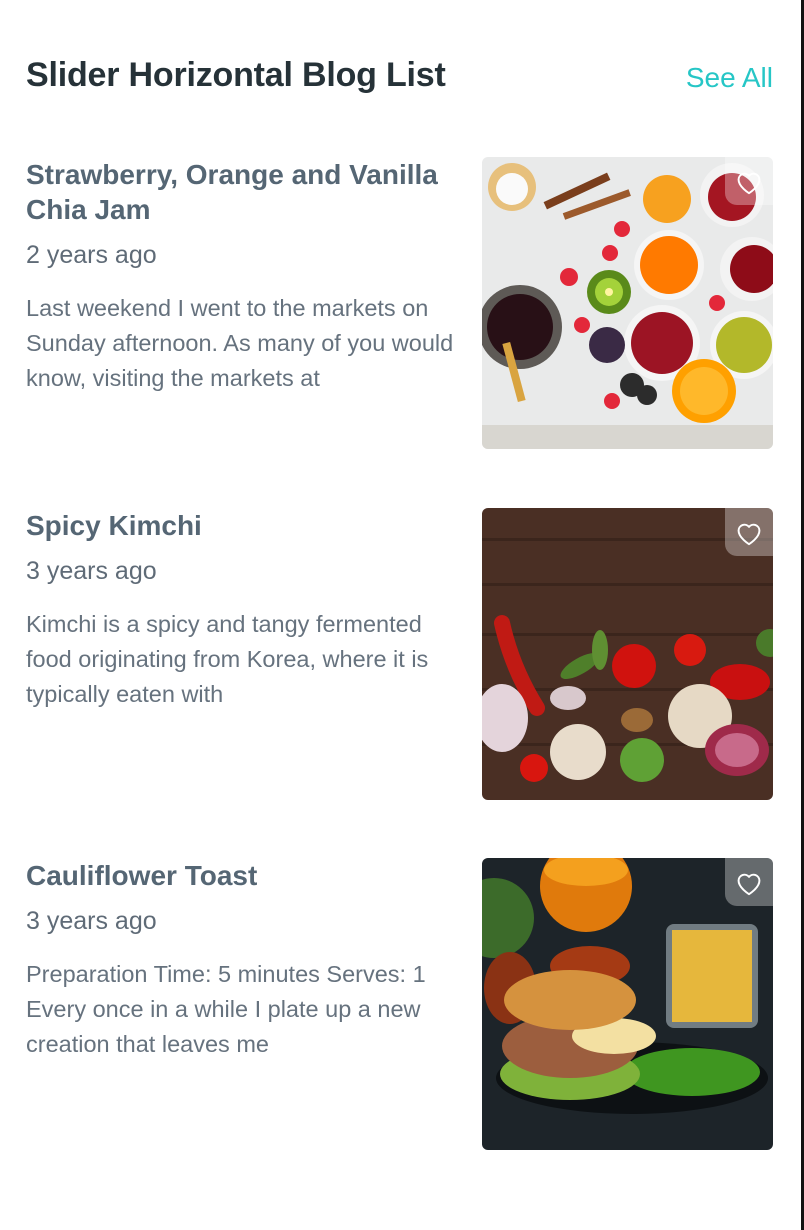 The width and height of the screenshot is (804, 1230). What do you see at coordinates (91, 255) in the screenshot?
I see `post-time: 2 years ago` at bounding box center [91, 255].